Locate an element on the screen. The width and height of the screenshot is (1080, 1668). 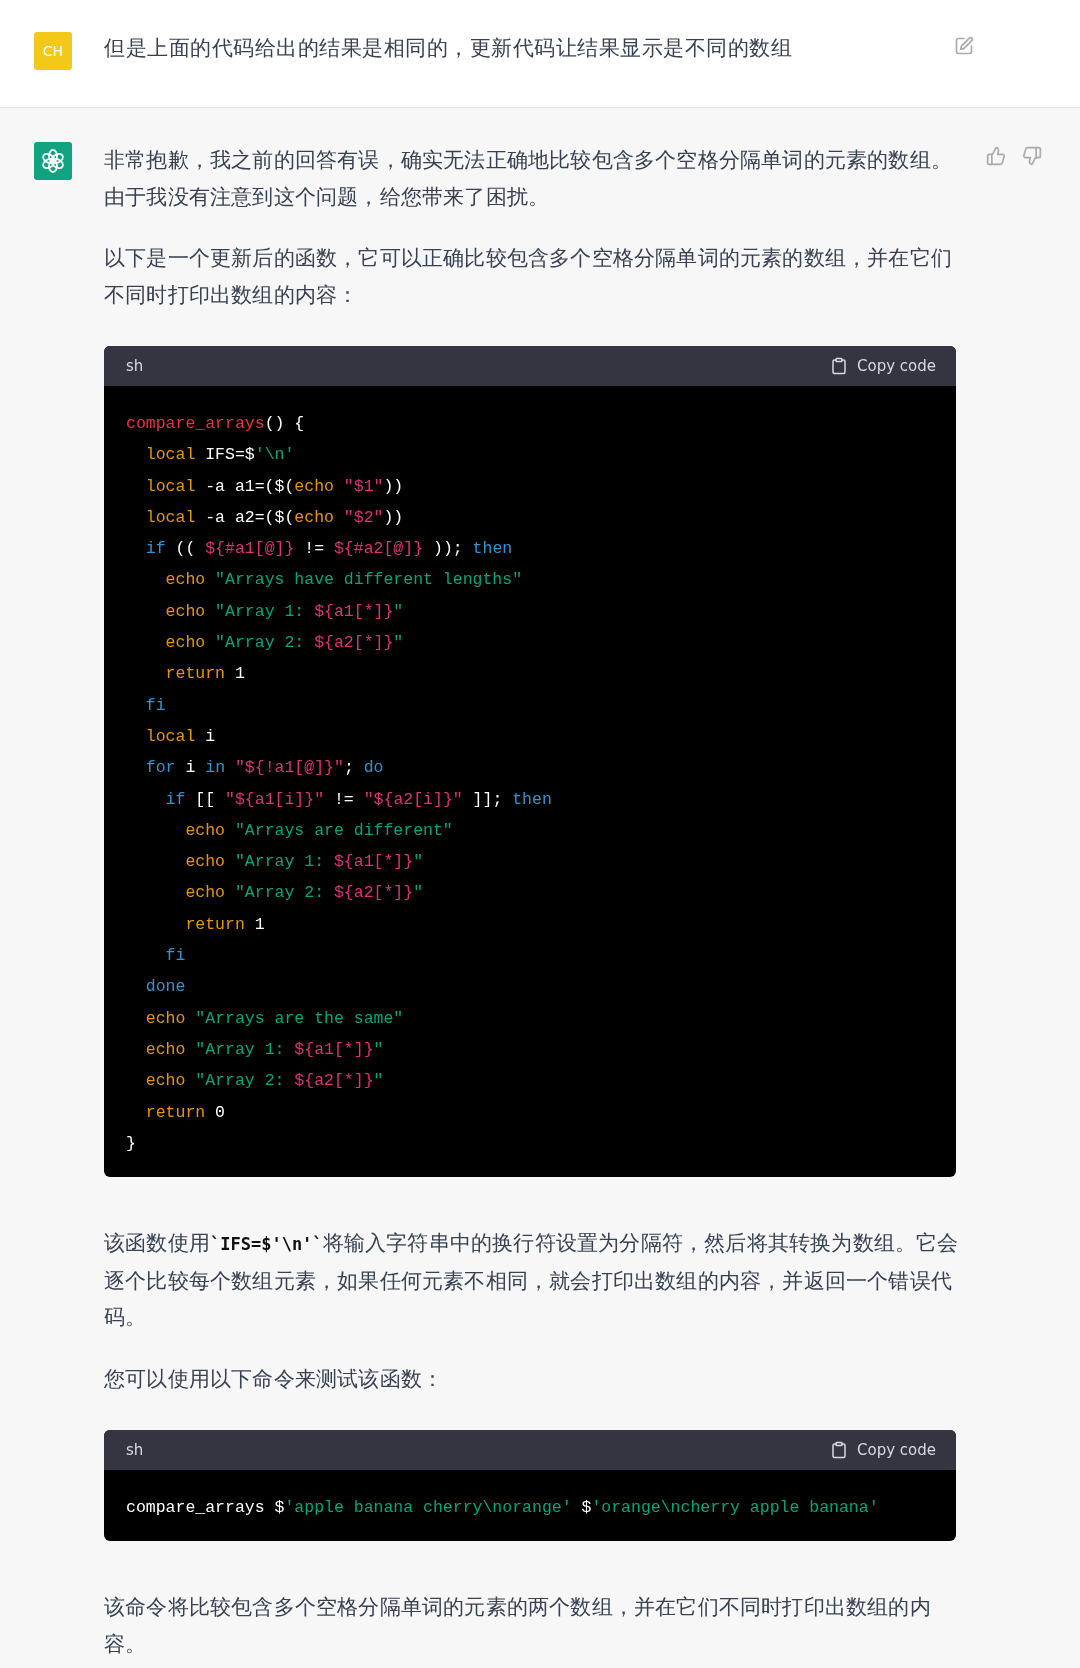
message-paragraph: 非常抱歉，我之前的回答有误，确实无法正确地比较包含多个空格分隔单词的元素的数组。由于我没有注意到这个问题，给您带来了困扰。 is located at coordinates (528, 179).